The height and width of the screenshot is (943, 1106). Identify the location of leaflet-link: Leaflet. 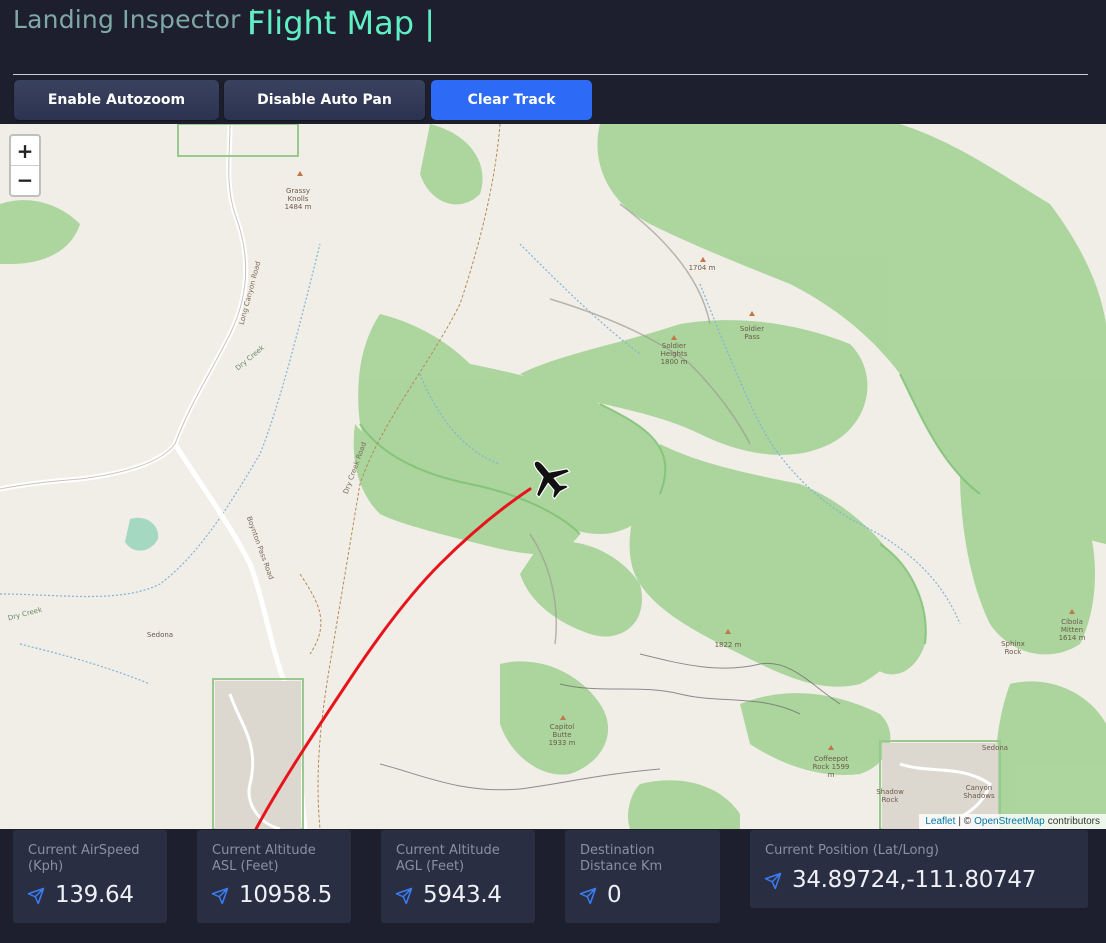
(940, 821).